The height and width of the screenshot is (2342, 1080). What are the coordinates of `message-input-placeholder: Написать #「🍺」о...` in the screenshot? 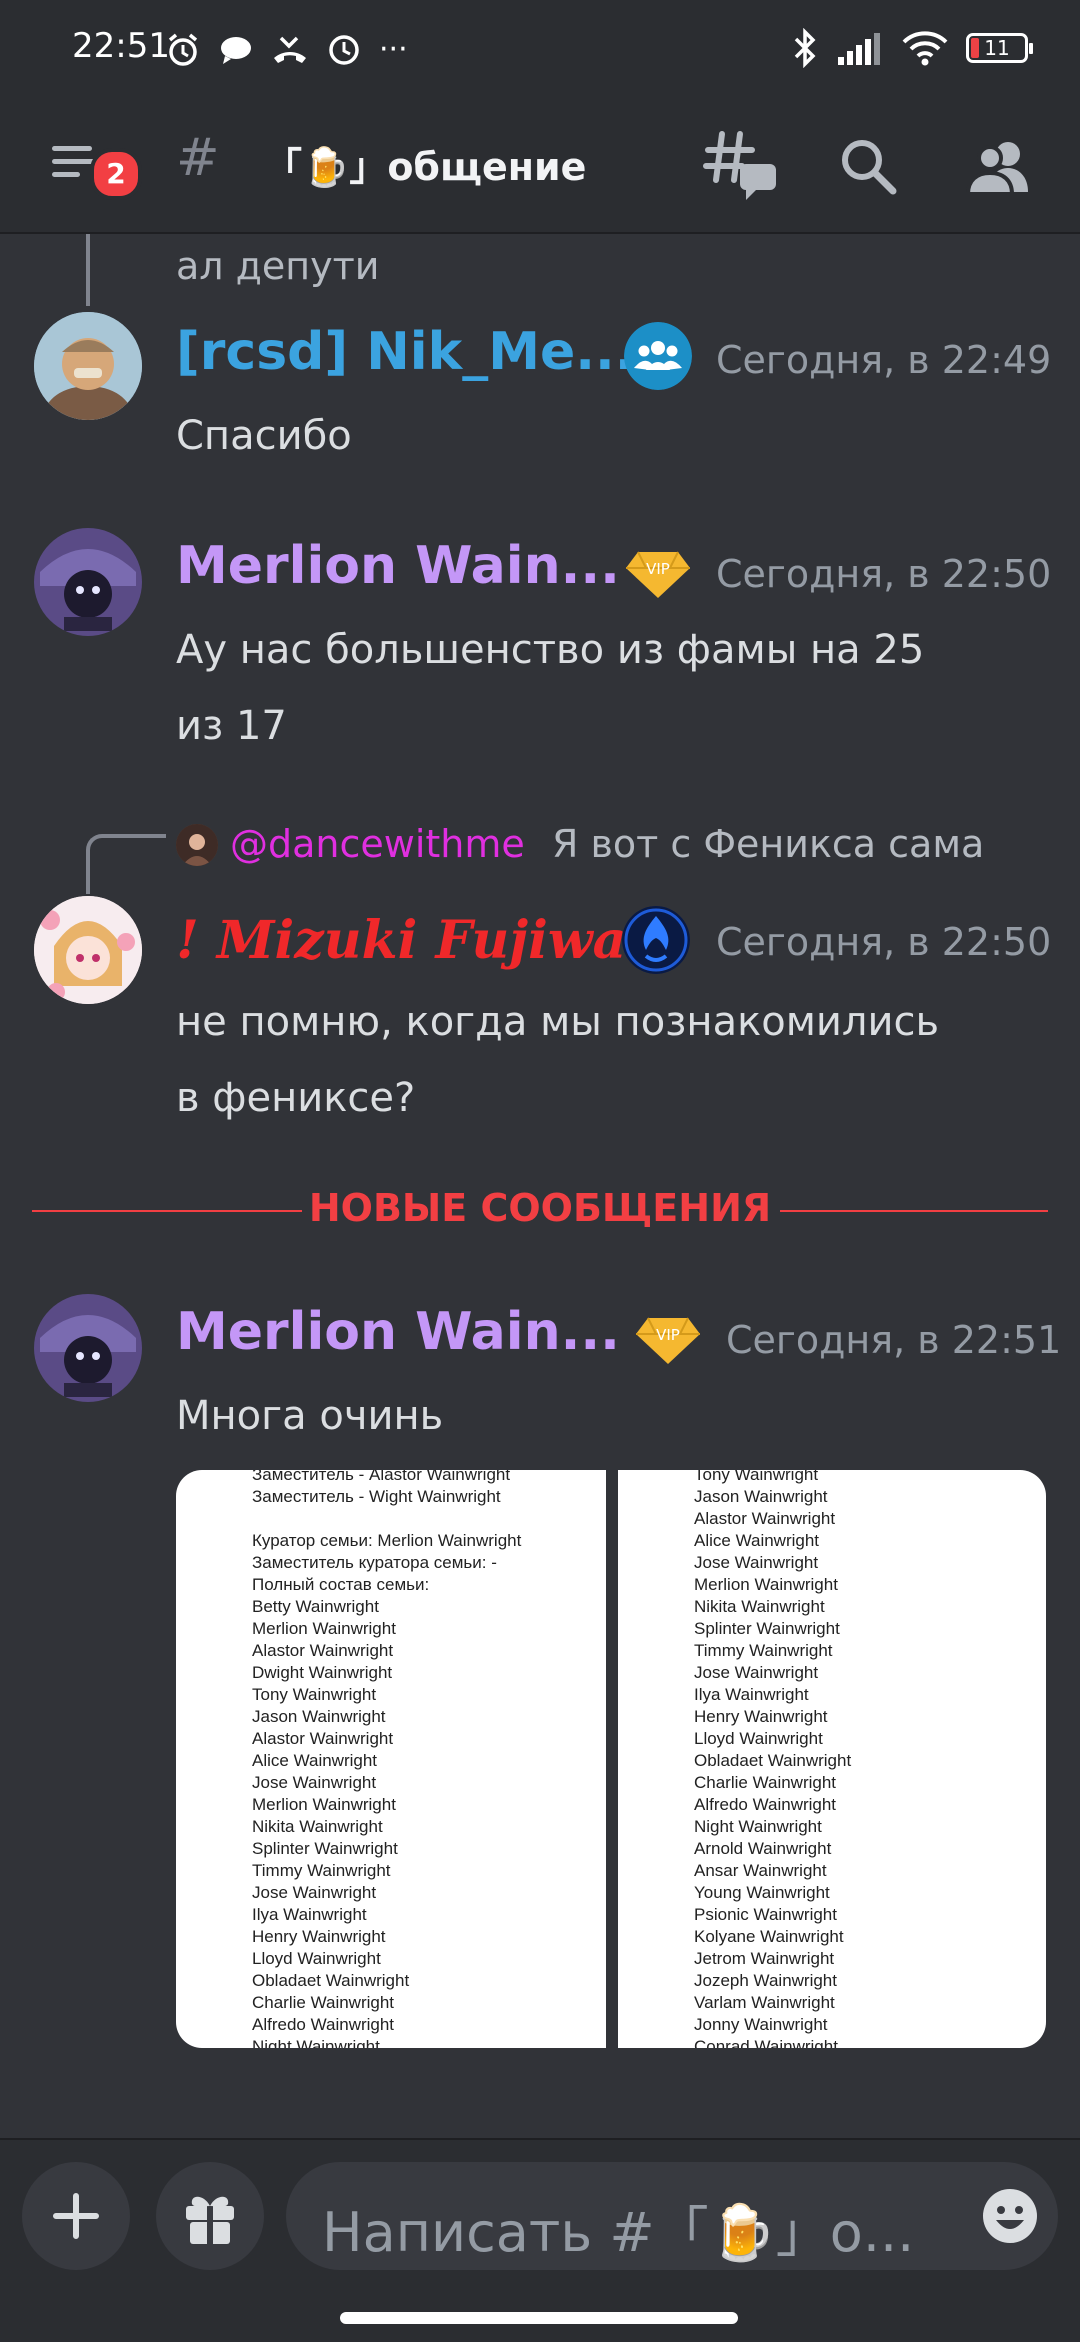 It's located at (618, 2232).